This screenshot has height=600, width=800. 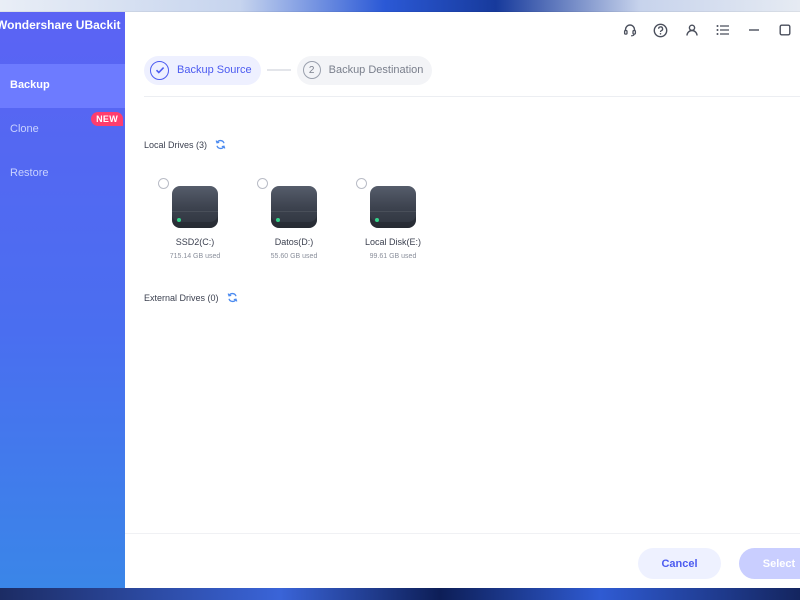 What do you see at coordinates (393, 256) in the screenshot?
I see `drive-used: 99.61 GB used` at bounding box center [393, 256].